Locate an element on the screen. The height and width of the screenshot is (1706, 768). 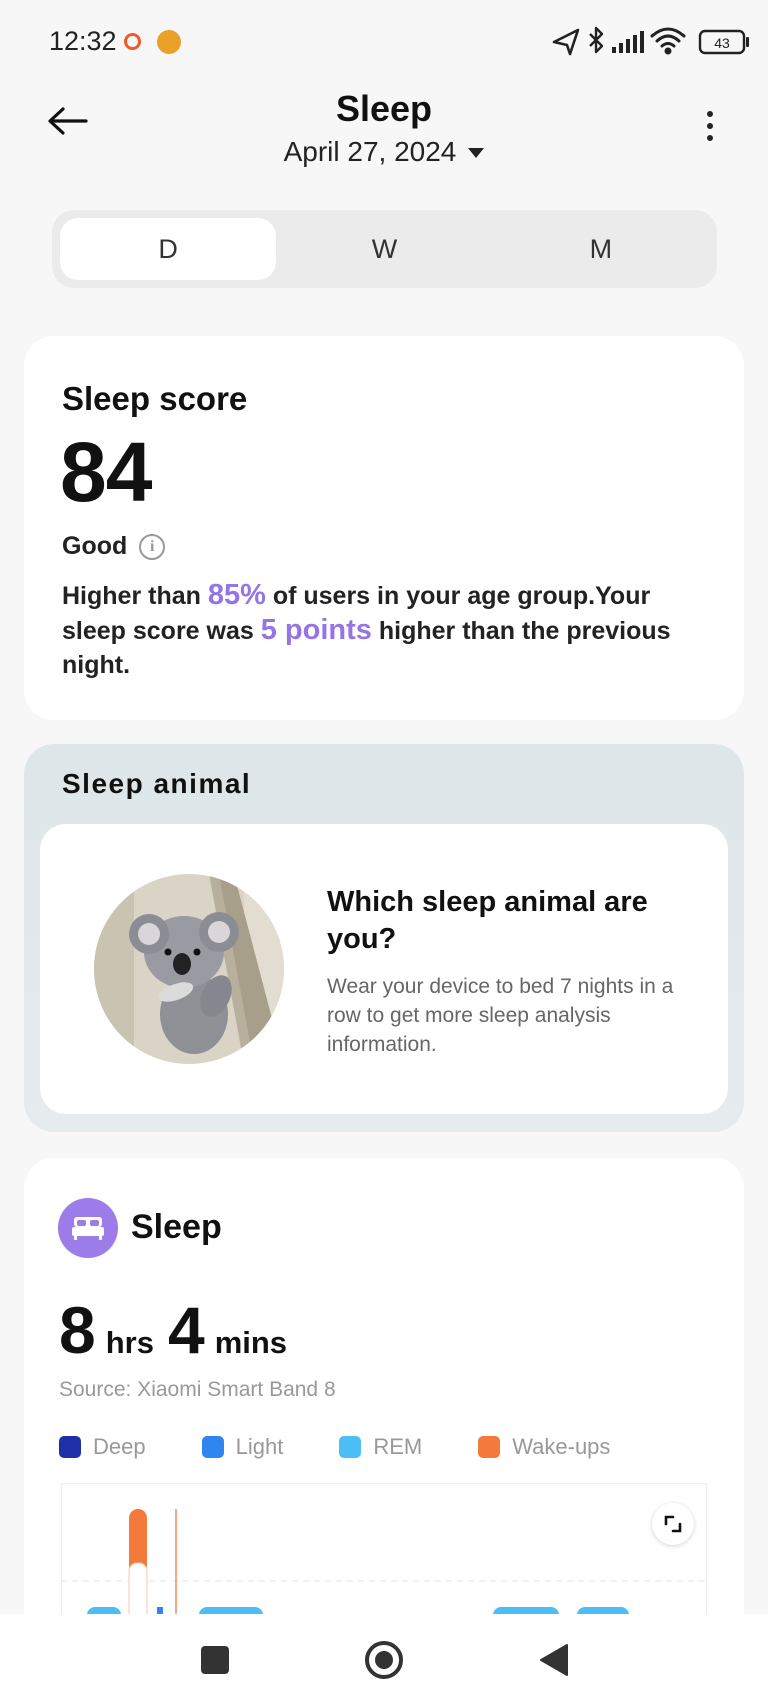
koala-image is located at coordinates (189, 969).